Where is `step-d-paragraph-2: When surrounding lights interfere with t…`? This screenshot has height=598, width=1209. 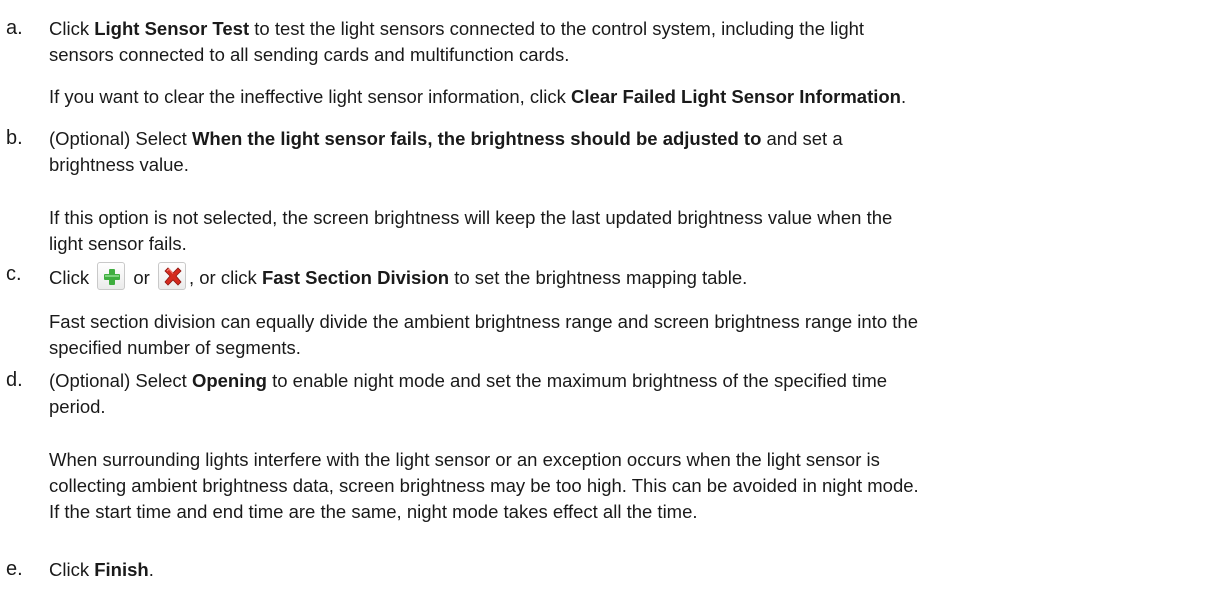
step-d-paragraph-2: When surrounding lights interfere with t… is located at coordinates (609, 486).